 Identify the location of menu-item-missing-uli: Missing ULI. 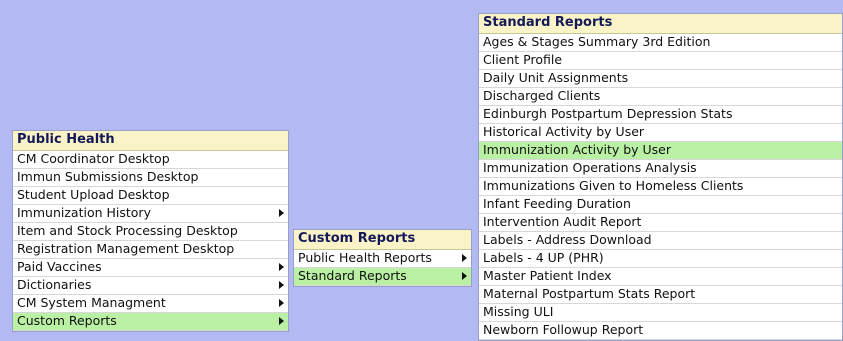
(660, 313).